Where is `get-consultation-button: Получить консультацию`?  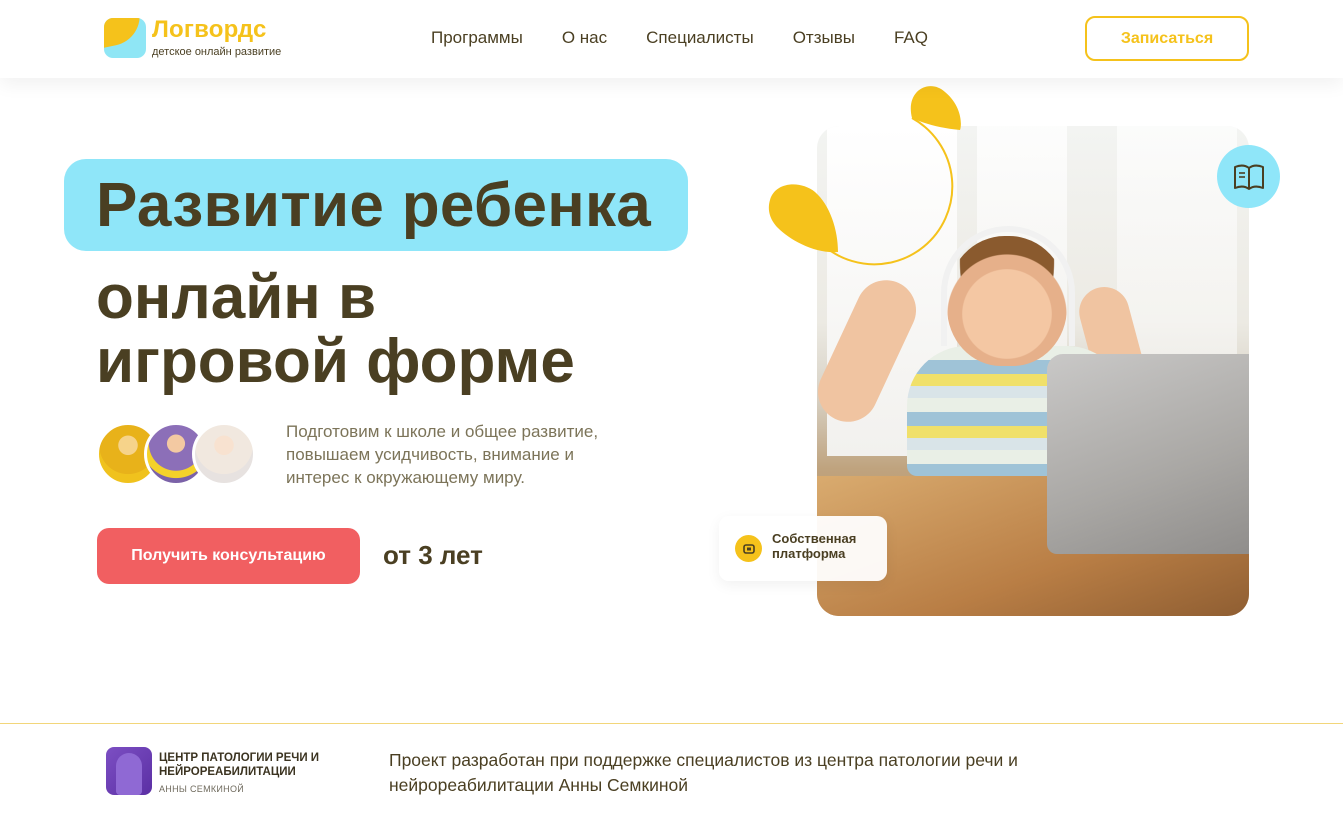
get-consultation-button: Получить консультацию is located at coordinates (228, 556).